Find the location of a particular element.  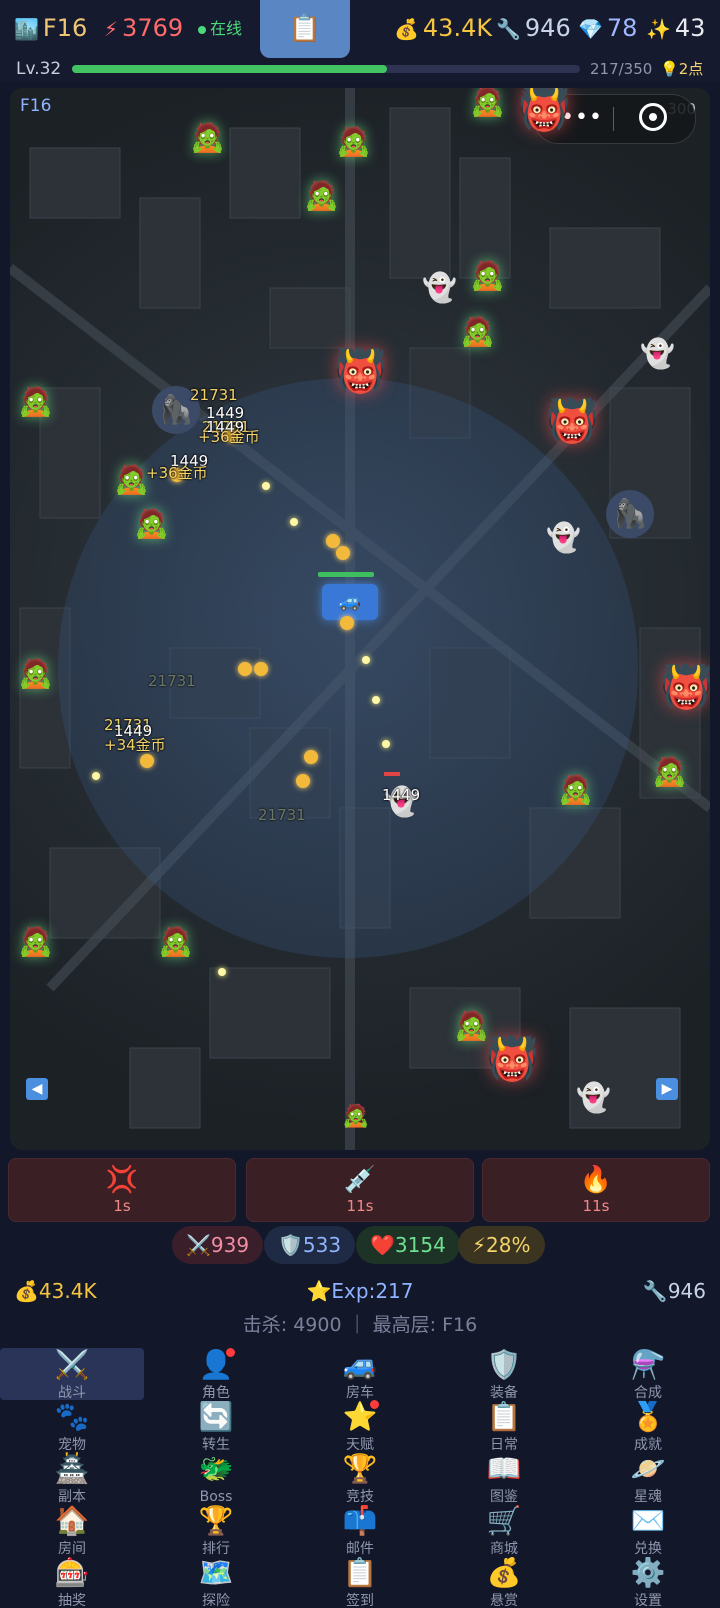

menu-item-label: 商城 is located at coordinates (504, 1548).